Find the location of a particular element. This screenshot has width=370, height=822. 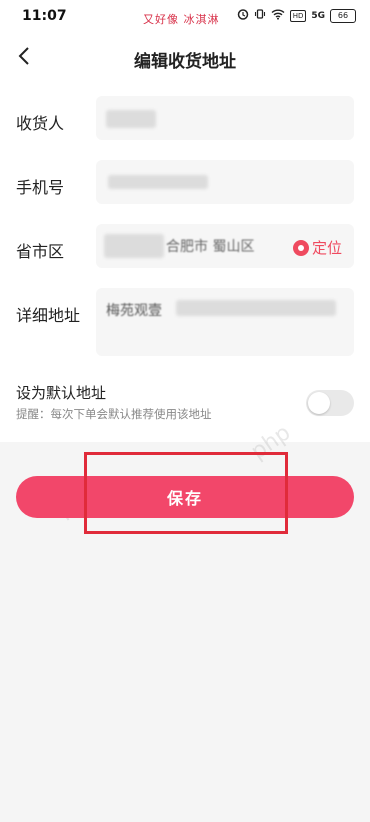

region-label: 省市区 is located at coordinates (40, 251).